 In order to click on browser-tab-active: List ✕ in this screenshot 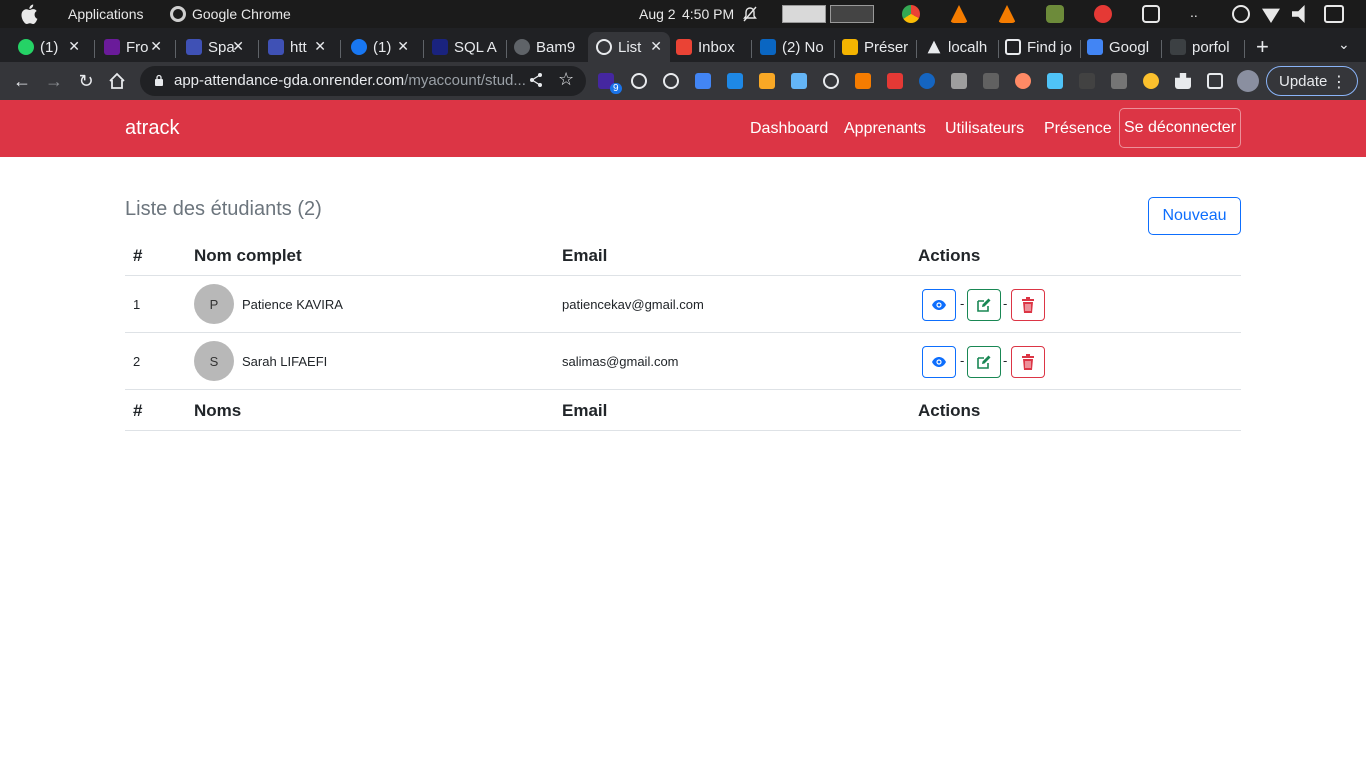, I will do `click(629, 47)`.